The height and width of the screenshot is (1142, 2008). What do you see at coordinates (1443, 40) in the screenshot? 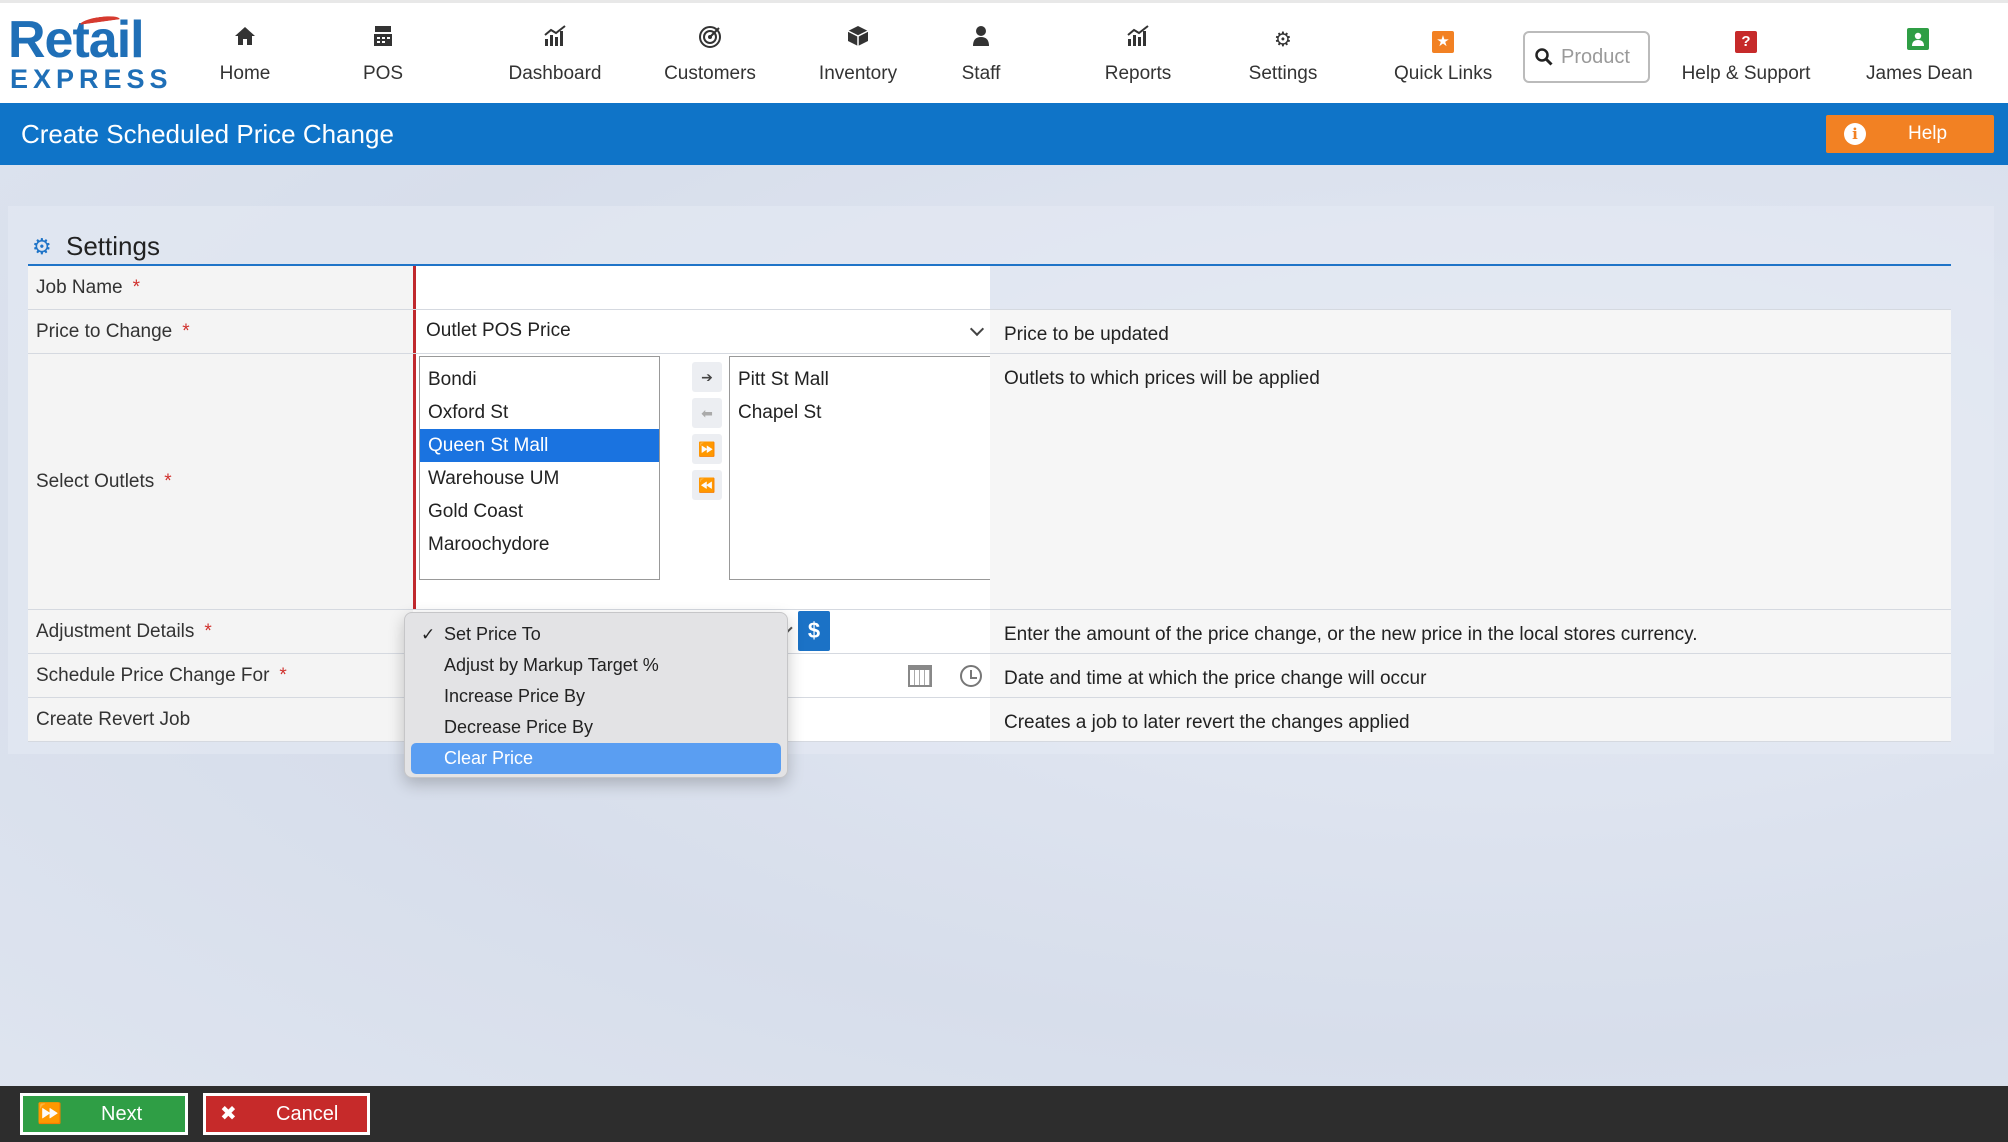
I see `star-icon: ★` at bounding box center [1443, 40].